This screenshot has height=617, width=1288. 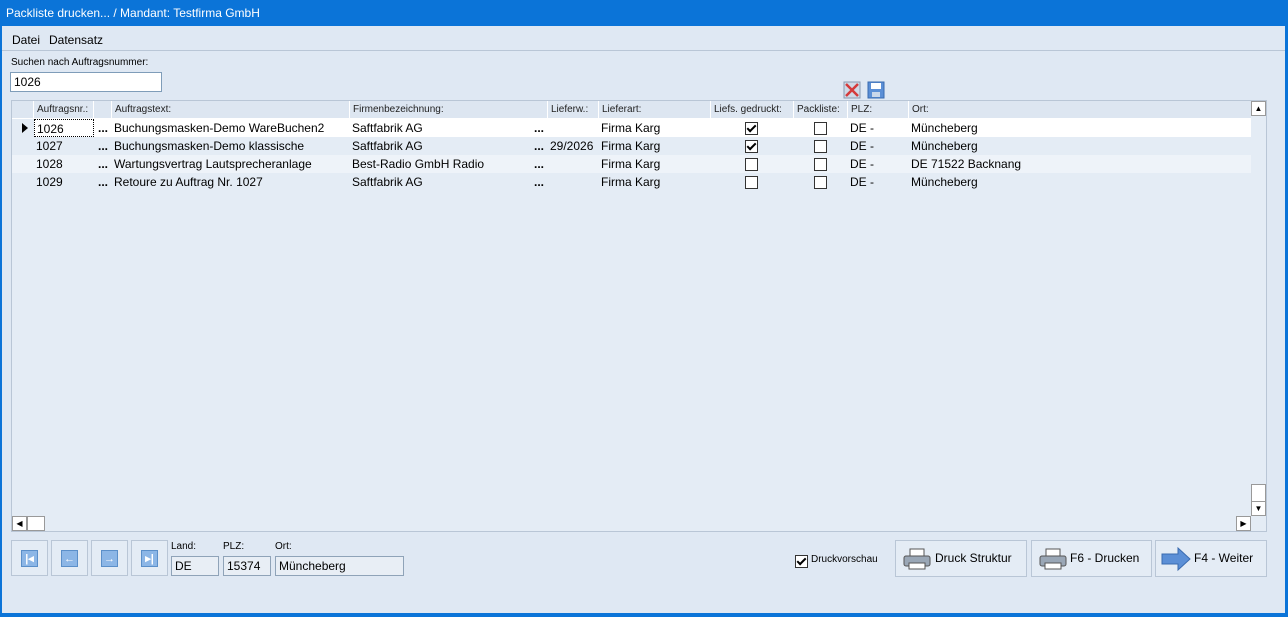 What do you see at coordinates (1105, 558) in the screenshot?
I see `drucken-label: F6 - Drucken` at bounding box center [1105, 558].